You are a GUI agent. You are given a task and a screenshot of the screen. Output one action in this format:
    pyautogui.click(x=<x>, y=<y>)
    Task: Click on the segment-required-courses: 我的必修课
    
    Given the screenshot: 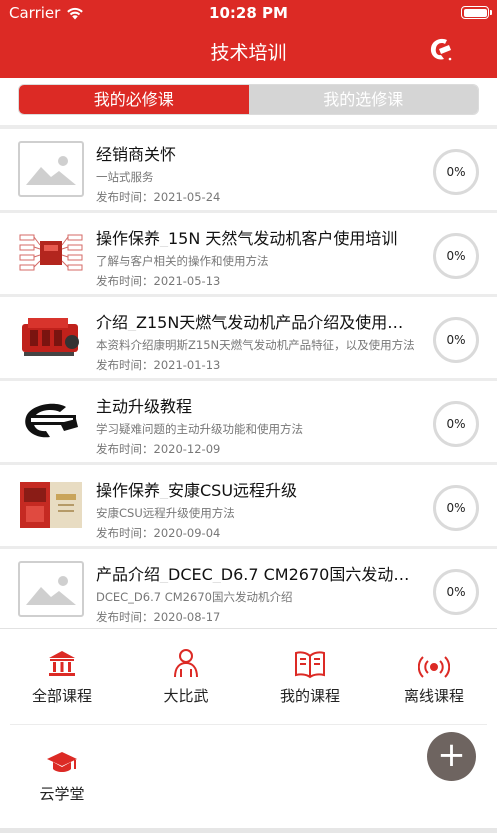 What is the action you would take?
    pyautogui.click(x=134, y=99)
    